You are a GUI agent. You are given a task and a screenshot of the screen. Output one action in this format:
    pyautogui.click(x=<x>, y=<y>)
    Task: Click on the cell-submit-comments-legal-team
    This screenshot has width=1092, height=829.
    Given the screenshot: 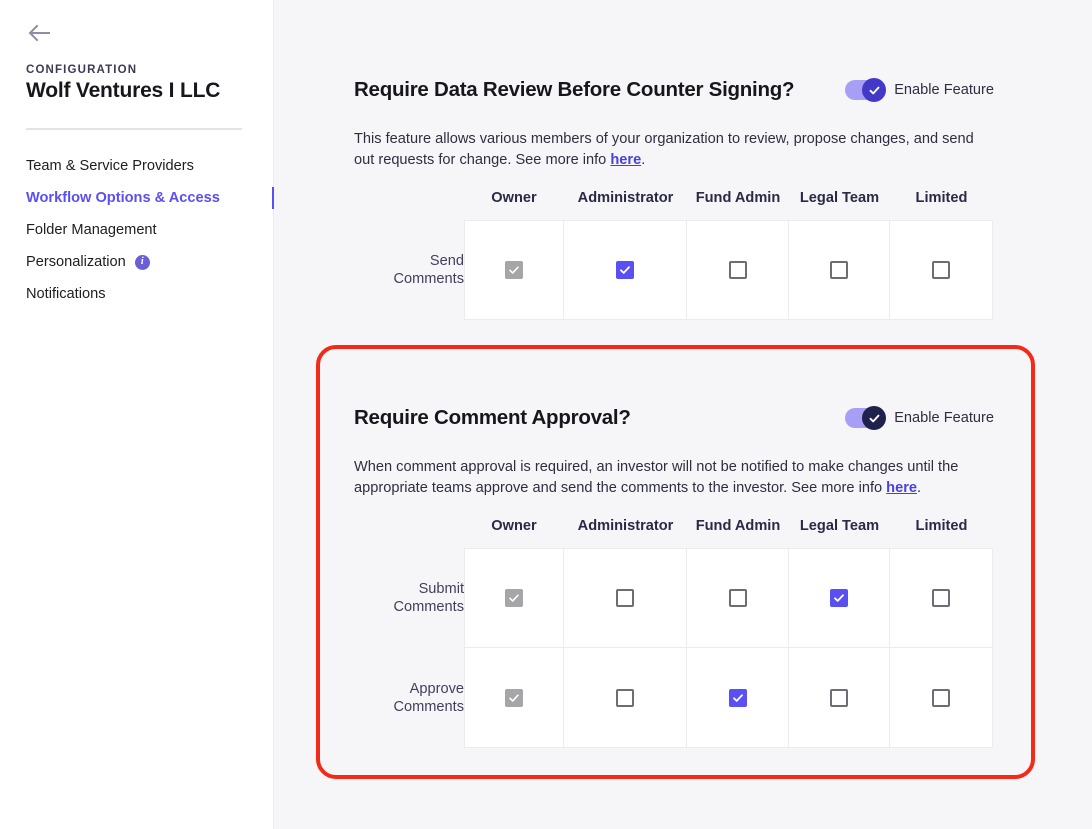 What is the action you would take?
    pyautogui.click(x=839, y=598)
    